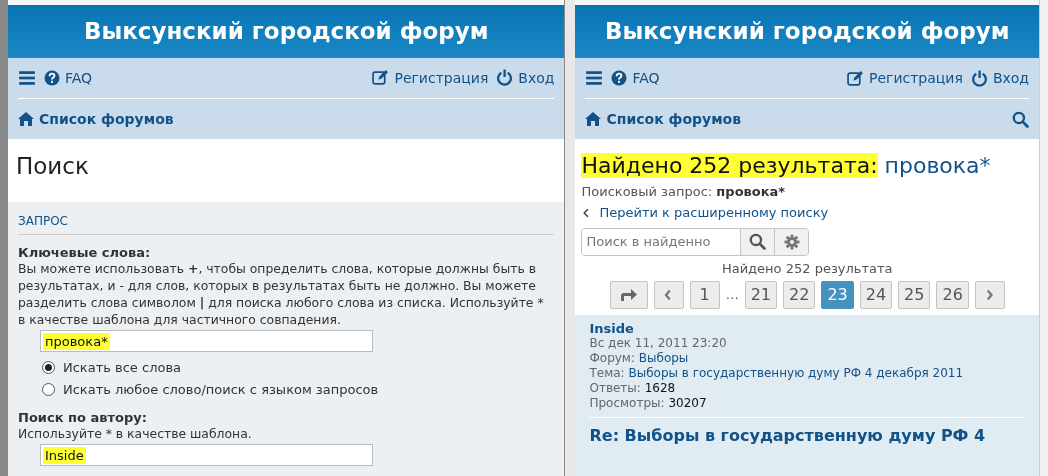 The width and height of the screenshot is (1048, 476). I want to click on previous-page-button, so click(668, 294).